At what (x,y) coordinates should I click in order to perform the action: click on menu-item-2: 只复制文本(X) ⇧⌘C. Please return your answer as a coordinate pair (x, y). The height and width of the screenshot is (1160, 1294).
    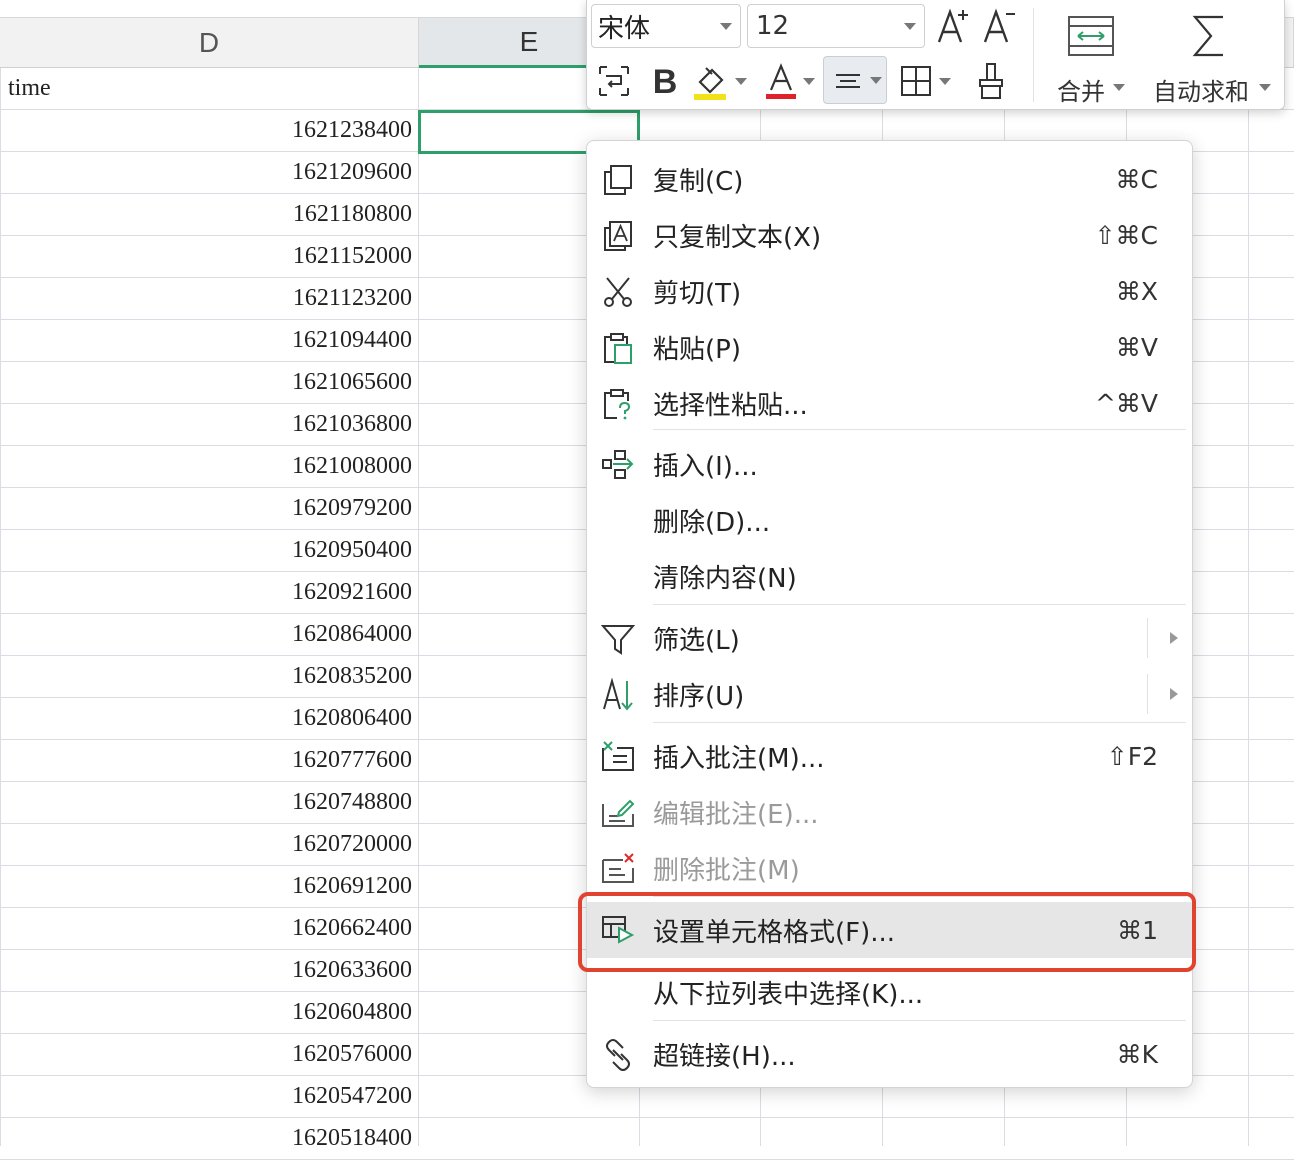
    Looking at the image, I should click on (889, 235).